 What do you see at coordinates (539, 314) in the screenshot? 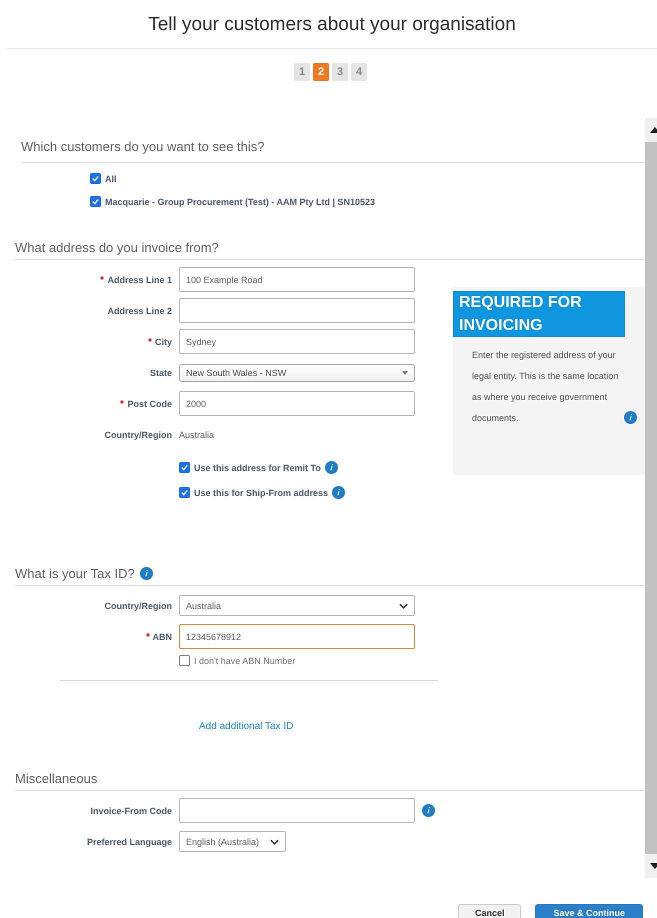
I see `note-title: REQUIRED FOR INVOICING` at bounding box center [539, 314].